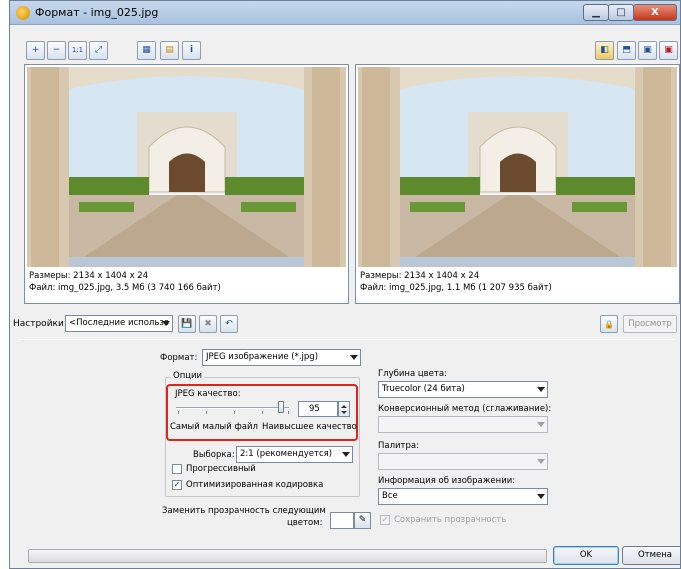 Image resolution: width=681 pixels, height=569 pixels. Describe the element at coordinates (177, 485) in the screenshot. I see `optimized-checkbox: ✓` at that location.